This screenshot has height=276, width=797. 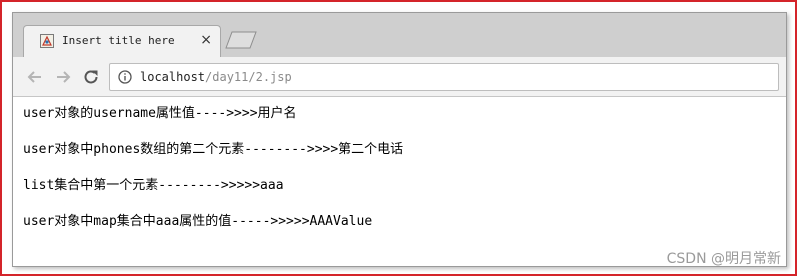 What do you see at coordinates (206, 40) in the screenshot?
I see `tab-close-icon: ×` at bounding box center [206, 40].